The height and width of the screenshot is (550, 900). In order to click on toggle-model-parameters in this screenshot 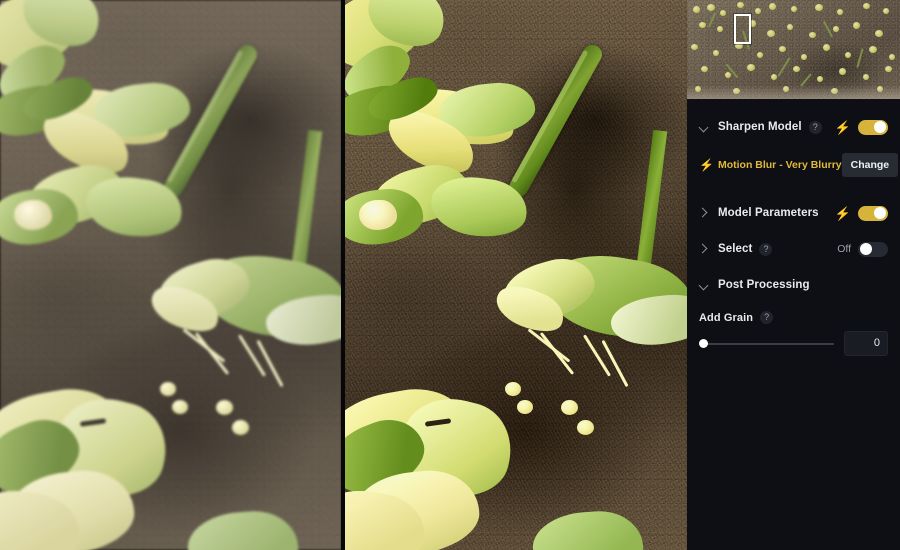, I will do `click(873, 213)`.